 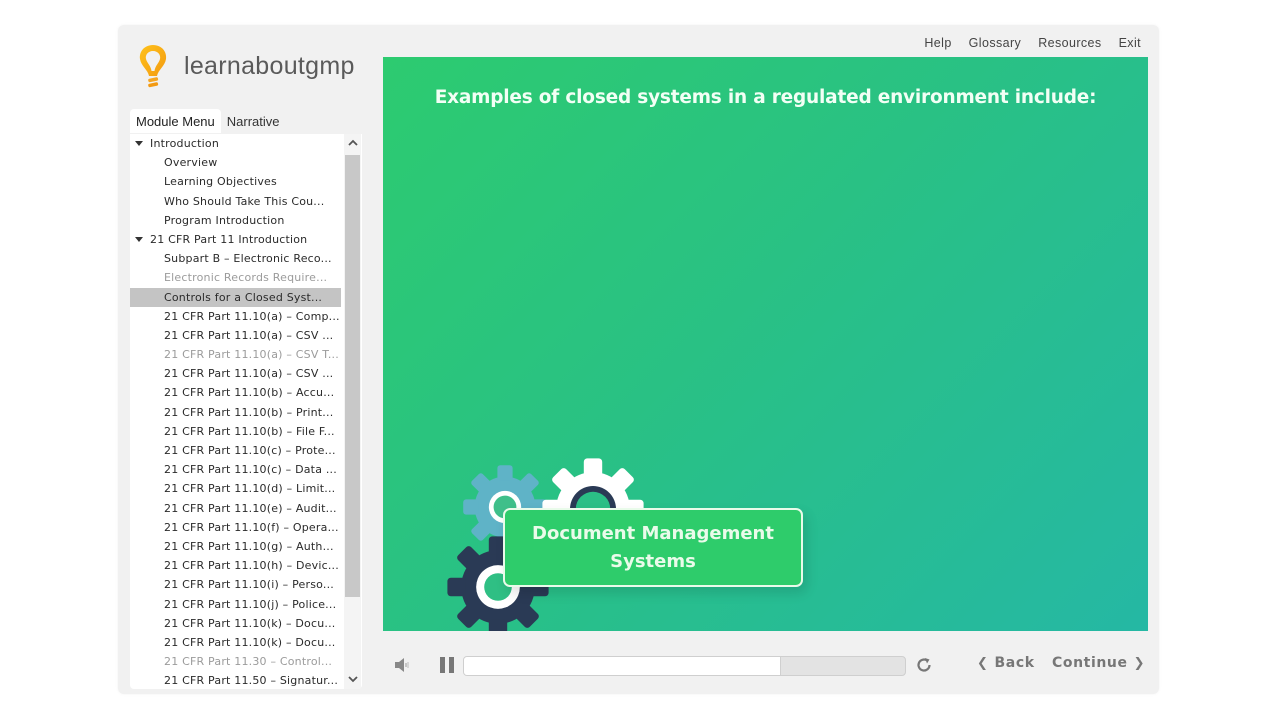 I want to click on menu-item-label: Overview, so click(x=191, y=163).